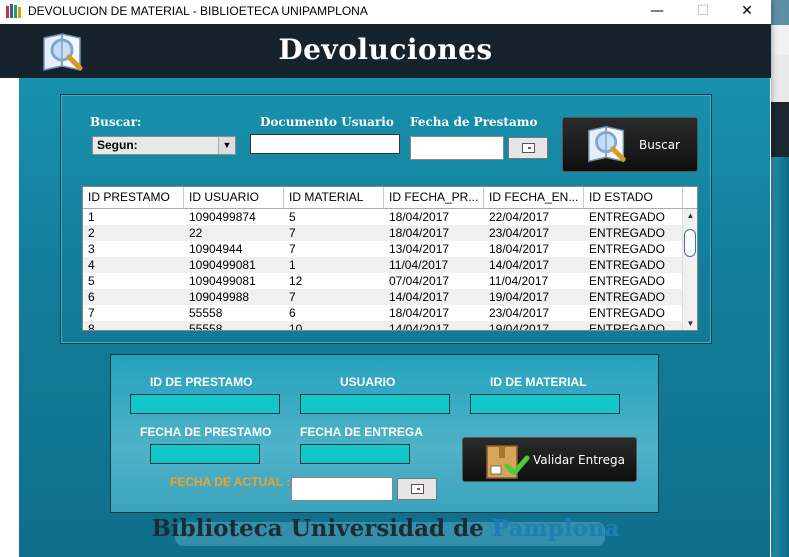 The height and width of the screenshot is (557, 789). What do you see at coordinates (117, 145) in the screenshot?
I see `search-criteria-value: Segun:` at bounding box center [117, 145].